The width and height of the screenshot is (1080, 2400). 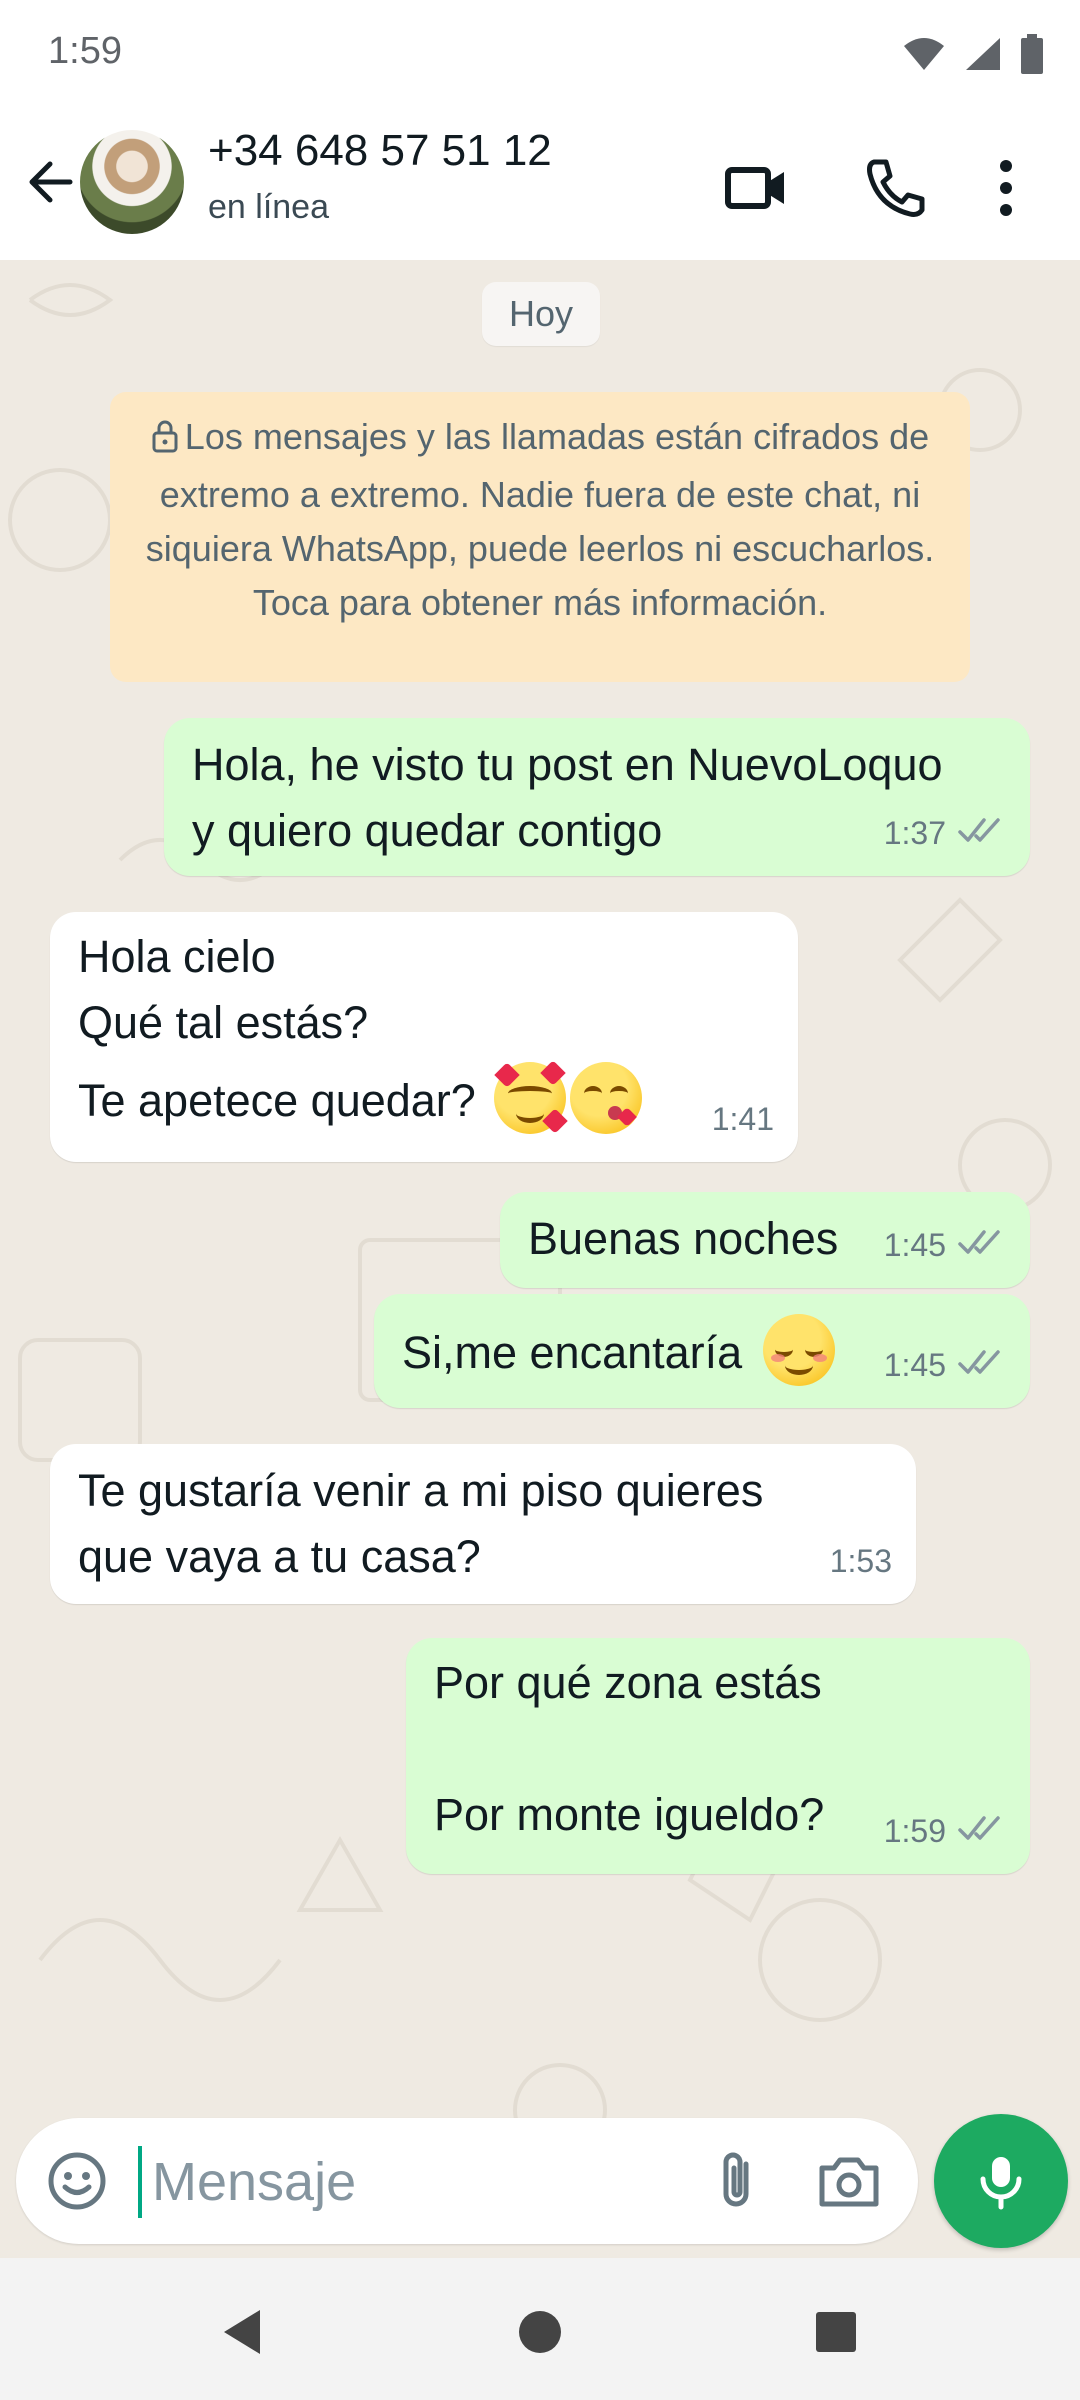 What do you see at coordinates (798, 1350) in the screenshot?
I see `relieved-face-emoji` at bounding box center [798, 1350].